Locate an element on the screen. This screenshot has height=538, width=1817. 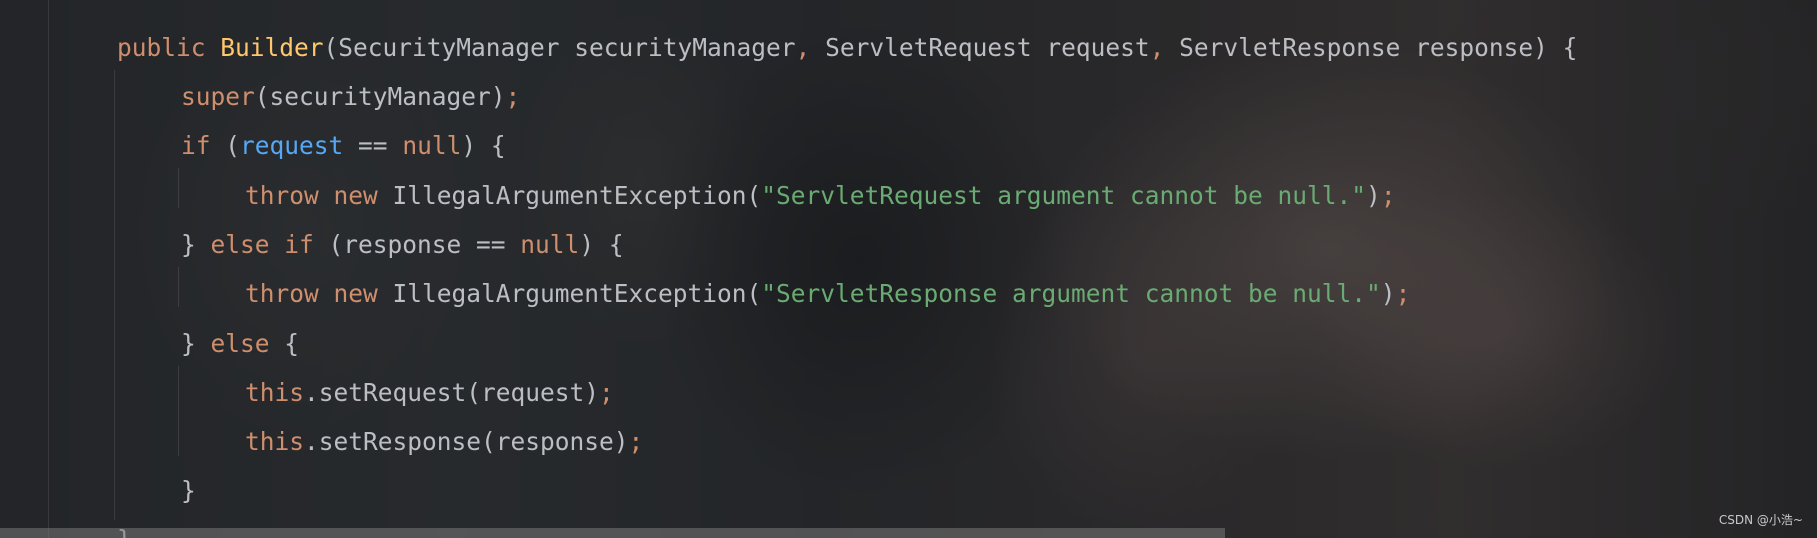
code-line: super(securityManager); is located at coordinates (350, 97).